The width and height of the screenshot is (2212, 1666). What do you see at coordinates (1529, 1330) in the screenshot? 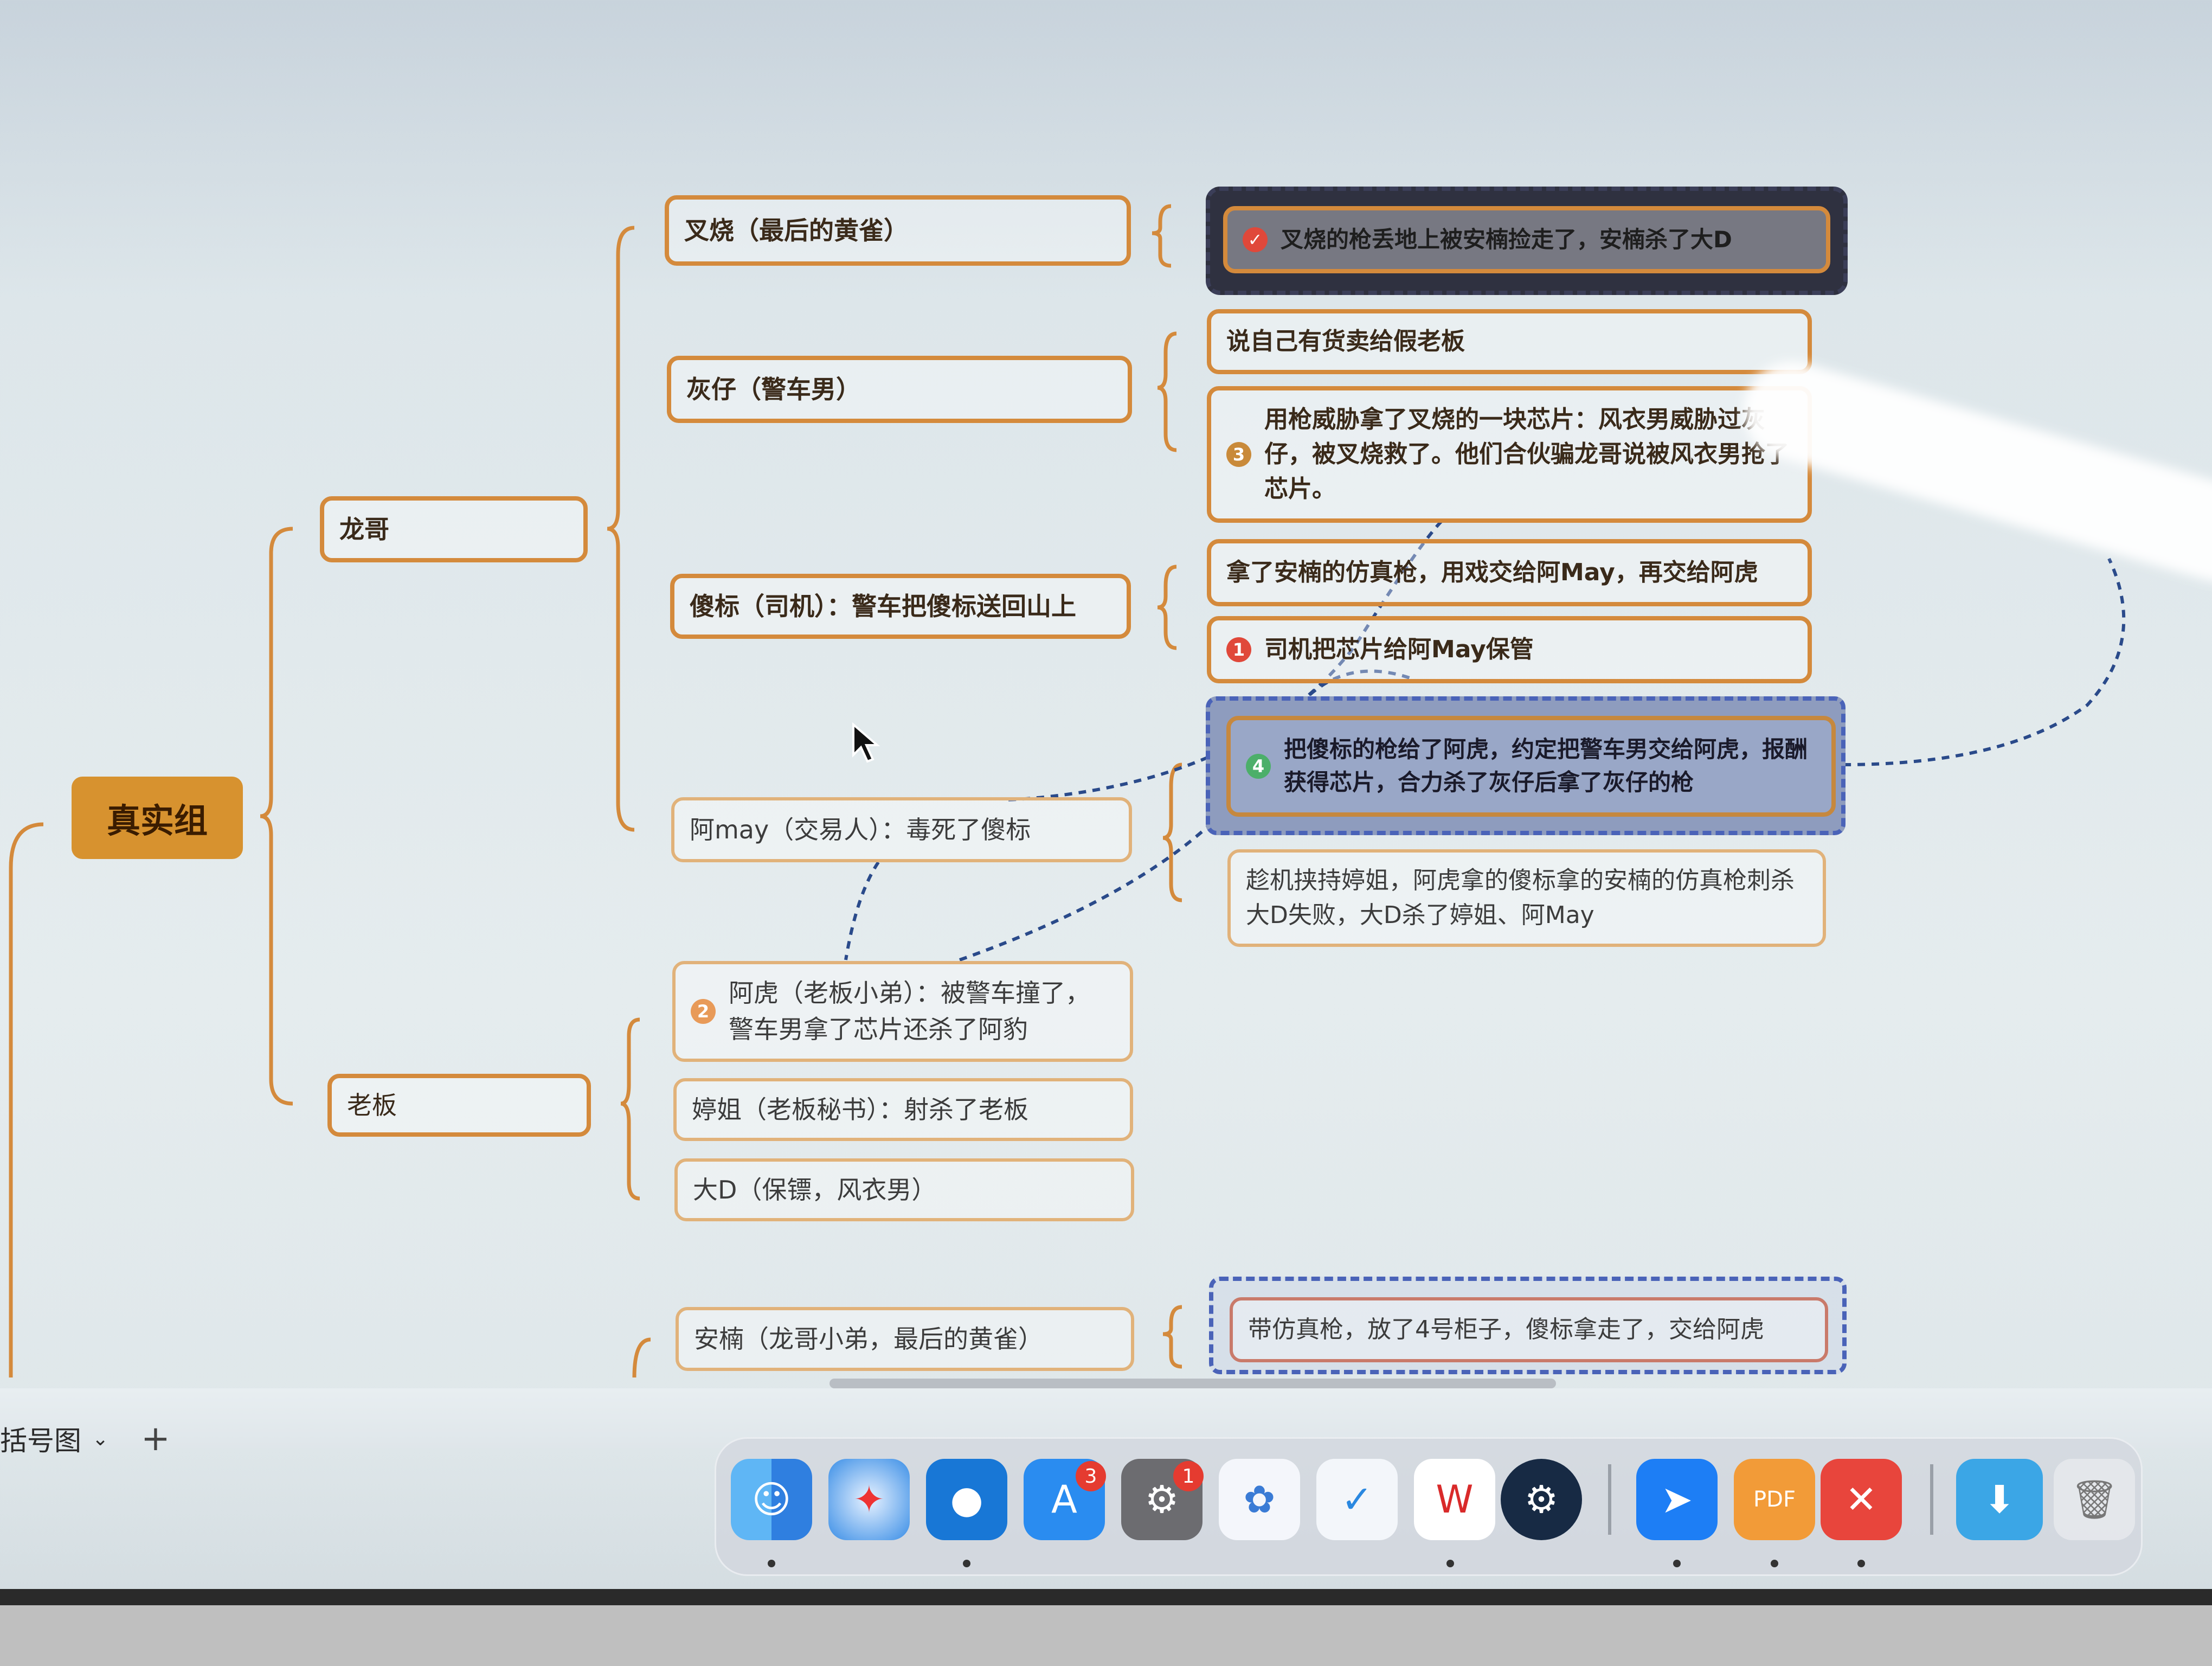
I see `detail-annan-1: 带仿真枪，放了4号柜子，傻标拿走了，交给阿虎` at bounding box center [1529, 1330].